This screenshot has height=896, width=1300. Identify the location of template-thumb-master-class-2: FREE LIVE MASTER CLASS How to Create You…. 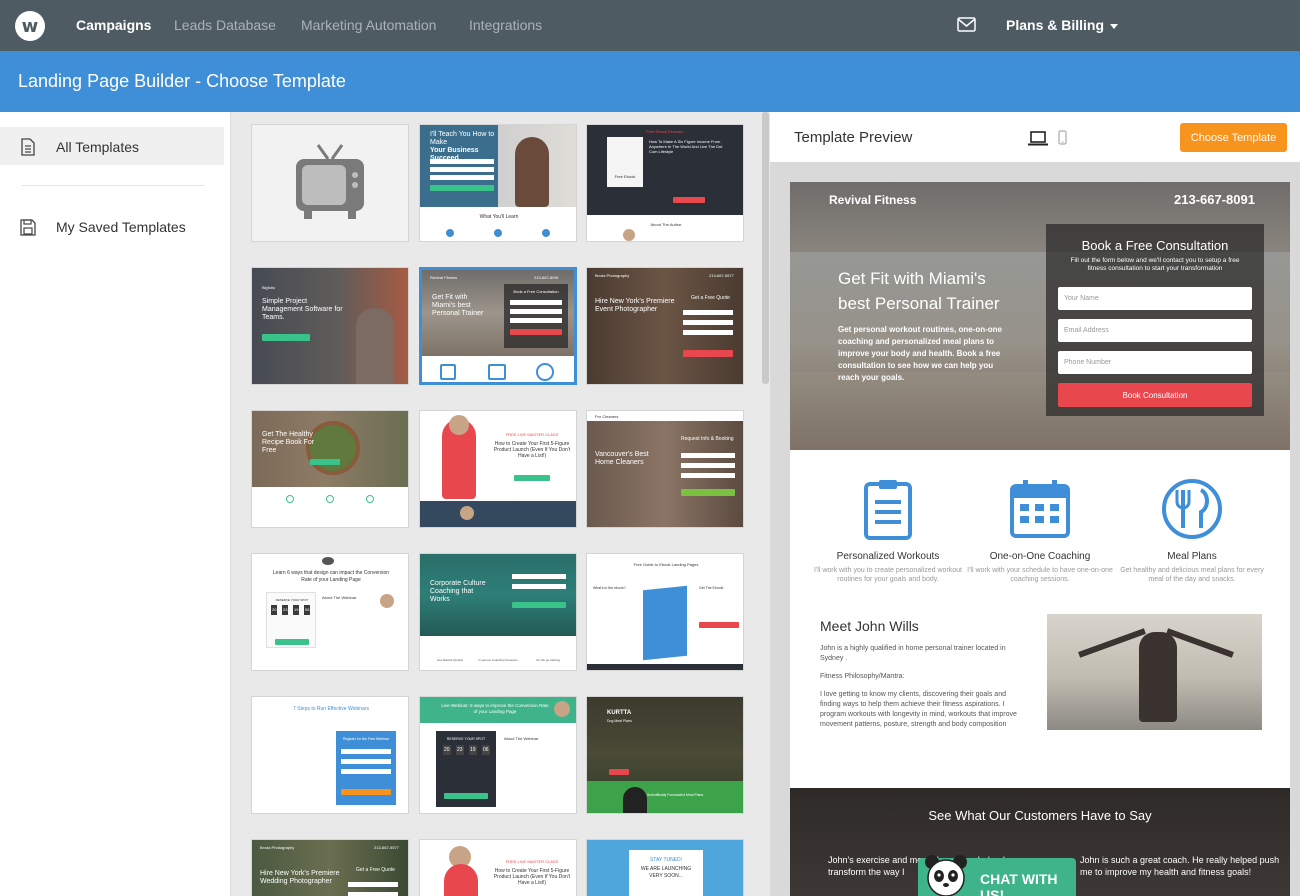
(498, 867).